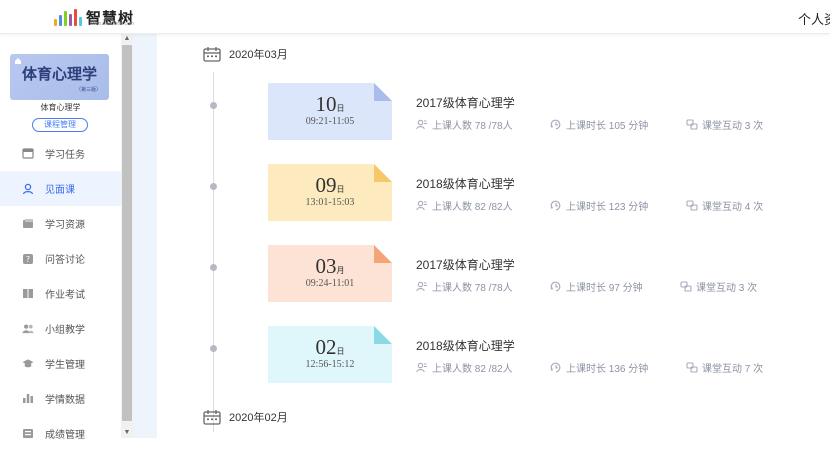 Image resolution: width=830 pixels, height=451 pixels. I want to click on scroll-thumb, so click(127, 233).